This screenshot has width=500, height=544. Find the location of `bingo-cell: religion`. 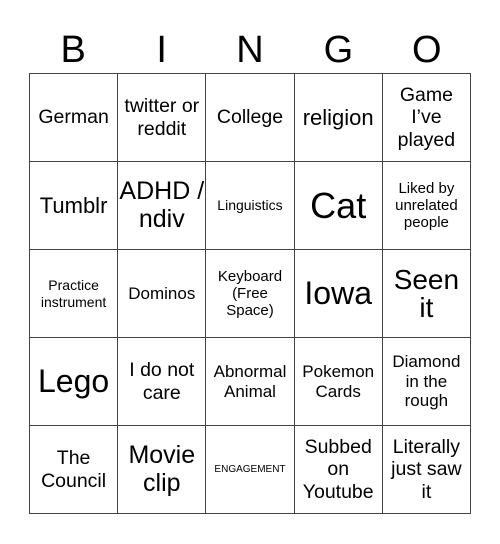

bingo-cell: religion is located at coordinates (338, 118).